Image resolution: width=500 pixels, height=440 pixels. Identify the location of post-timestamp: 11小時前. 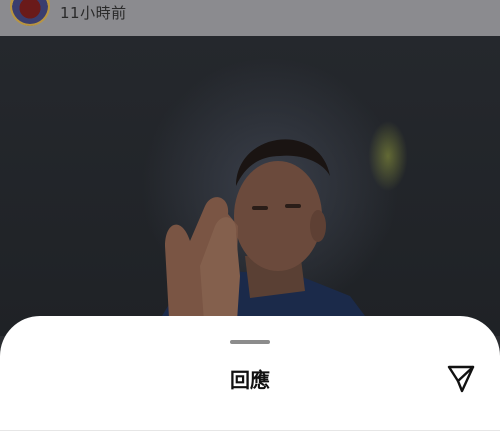
(93, 13).